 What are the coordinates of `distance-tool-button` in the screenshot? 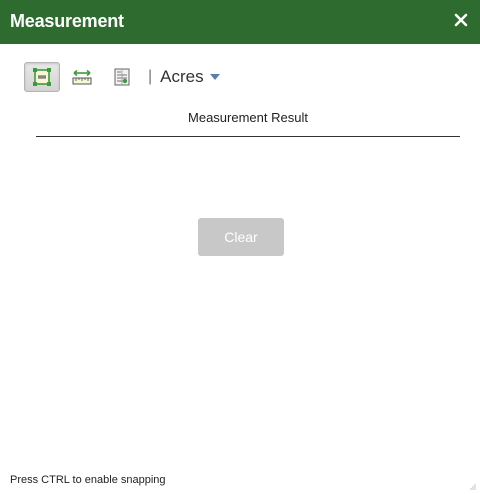 It's located at (82, 77).